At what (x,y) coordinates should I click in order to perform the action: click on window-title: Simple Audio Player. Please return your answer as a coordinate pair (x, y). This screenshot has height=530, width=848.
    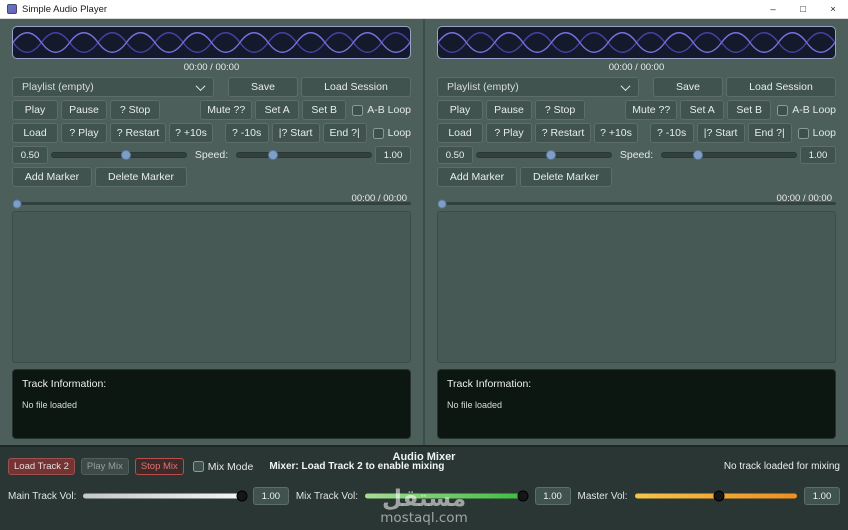
    Looking at the image, I should click on (65, 9).